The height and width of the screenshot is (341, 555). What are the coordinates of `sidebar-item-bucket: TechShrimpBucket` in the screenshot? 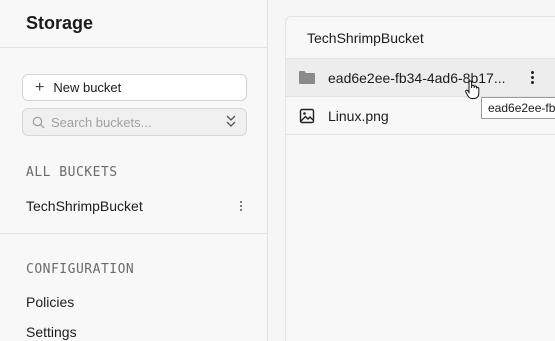 It's located at (136, 206).